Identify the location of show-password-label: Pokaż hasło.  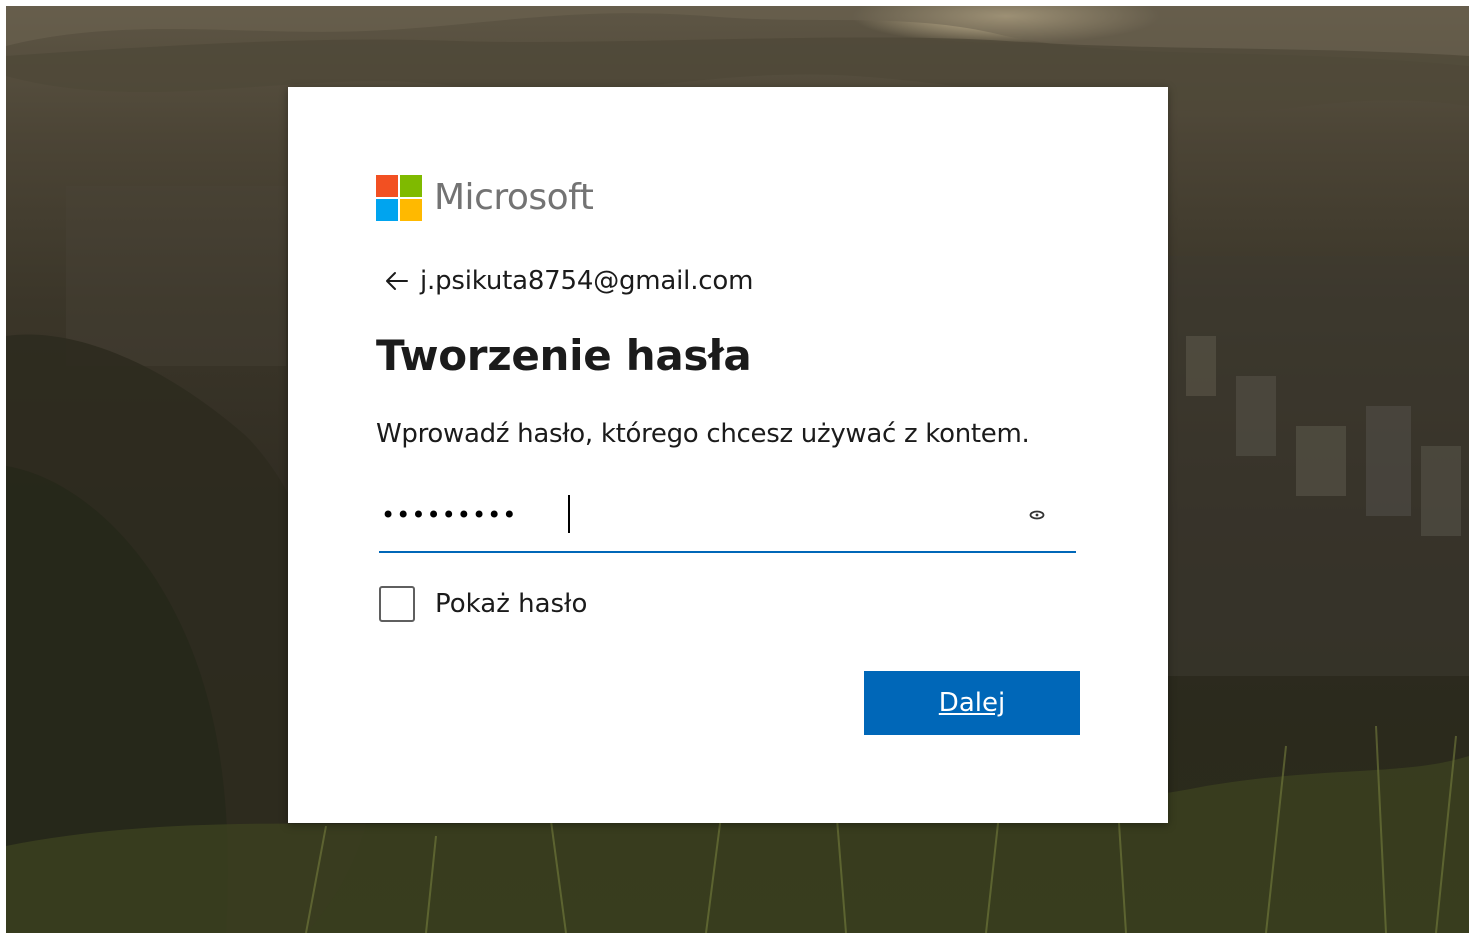
(511, 604).